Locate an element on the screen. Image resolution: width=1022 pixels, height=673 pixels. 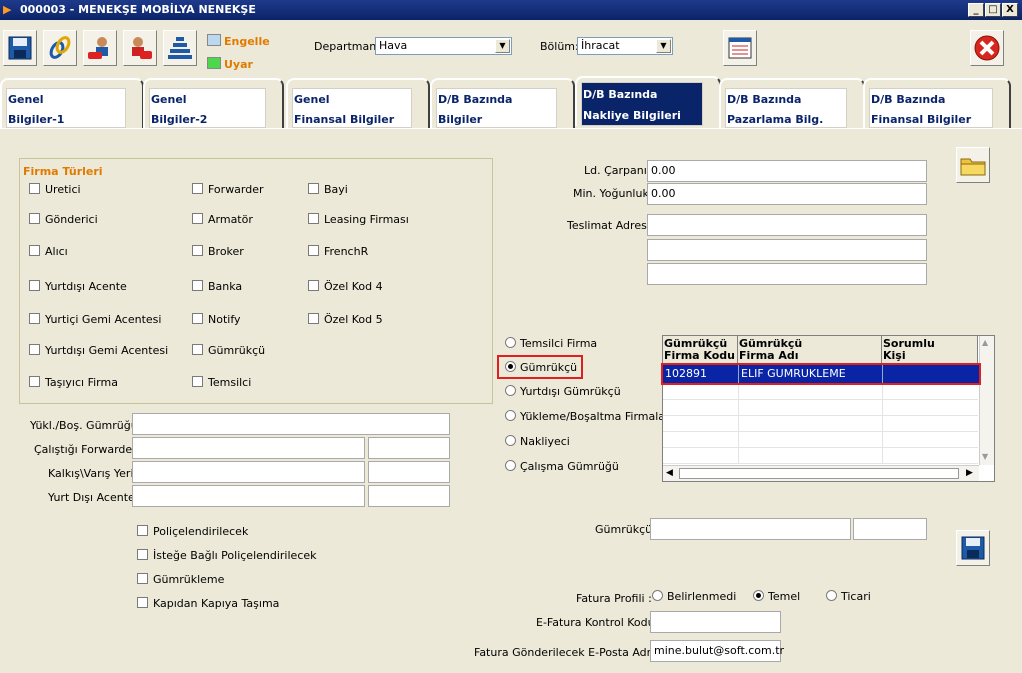
checkbox-tasiyici is located at coordinates (34, 381).